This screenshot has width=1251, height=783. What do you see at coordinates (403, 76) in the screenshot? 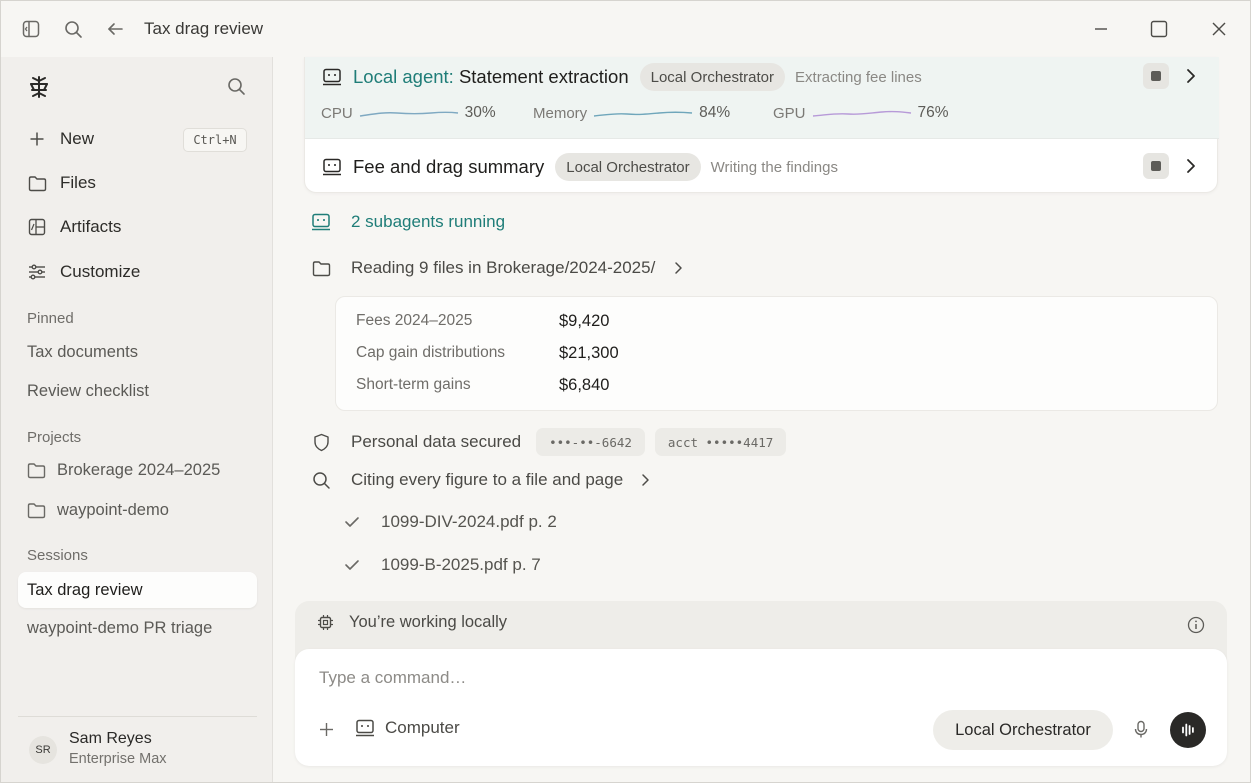
I see `agent-prefix: Local agent:` at bounding box center [403, 76].